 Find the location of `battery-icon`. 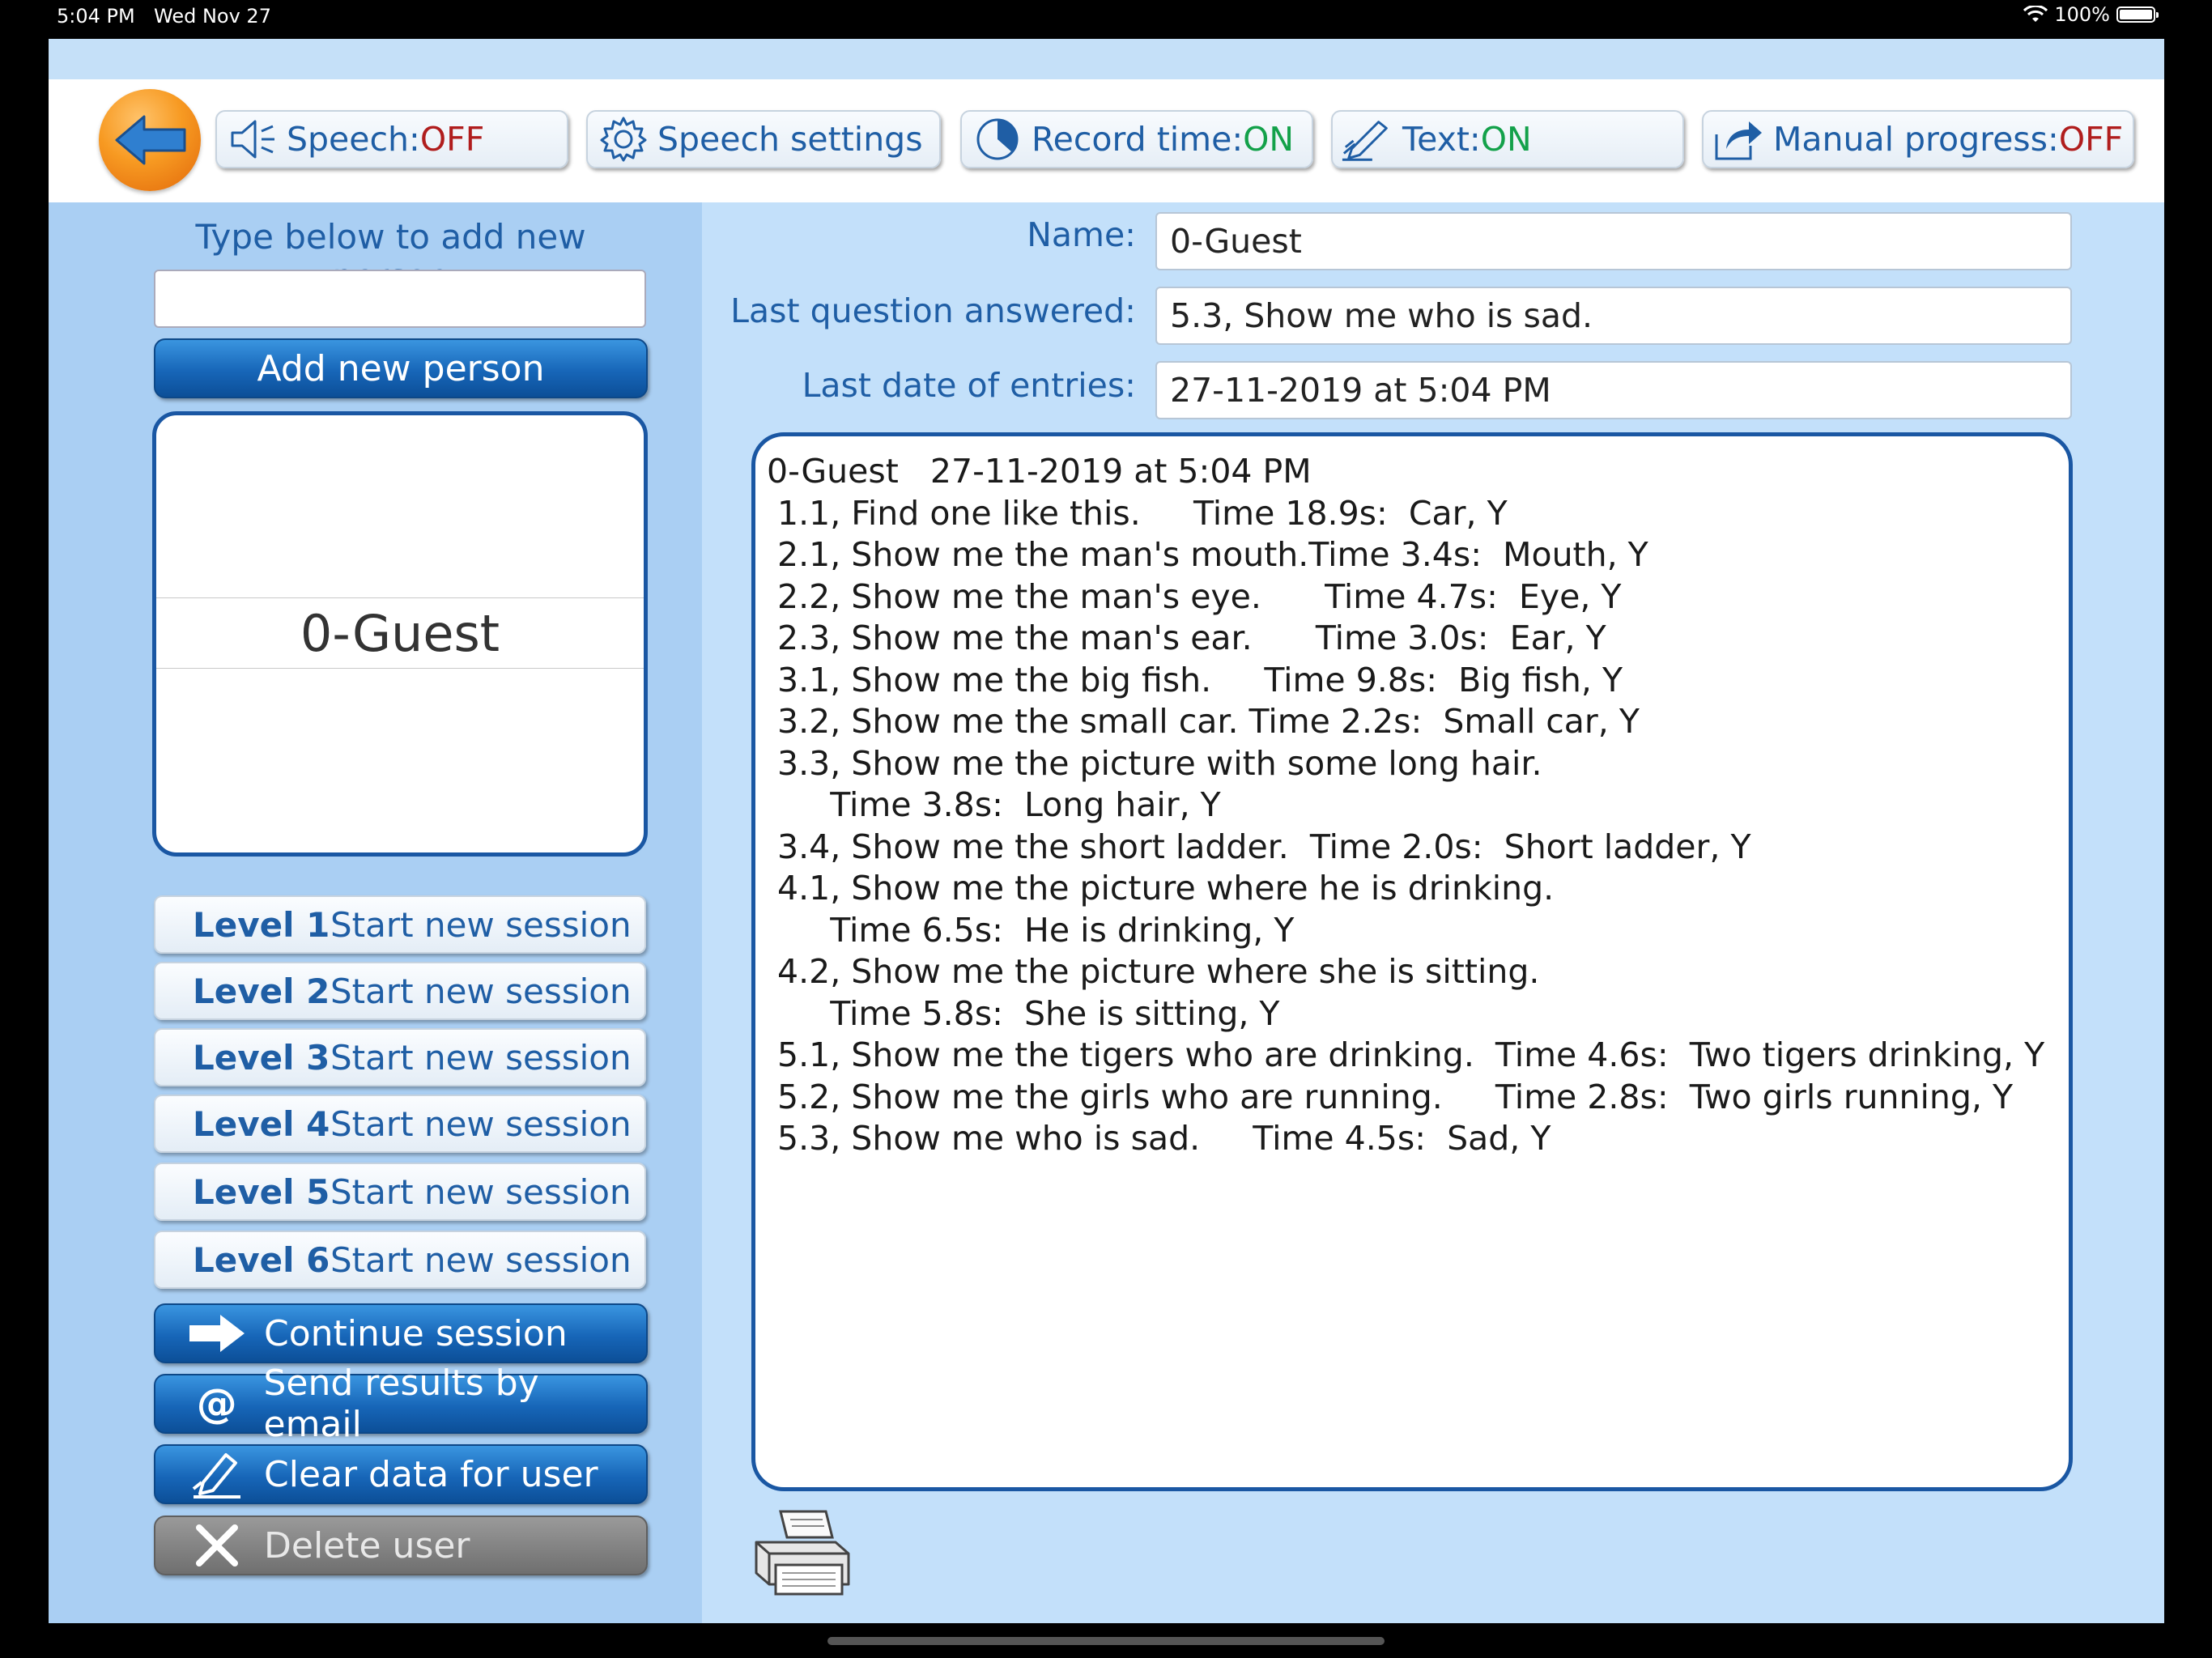

battery-icon is located at coordinates (2137, 14).